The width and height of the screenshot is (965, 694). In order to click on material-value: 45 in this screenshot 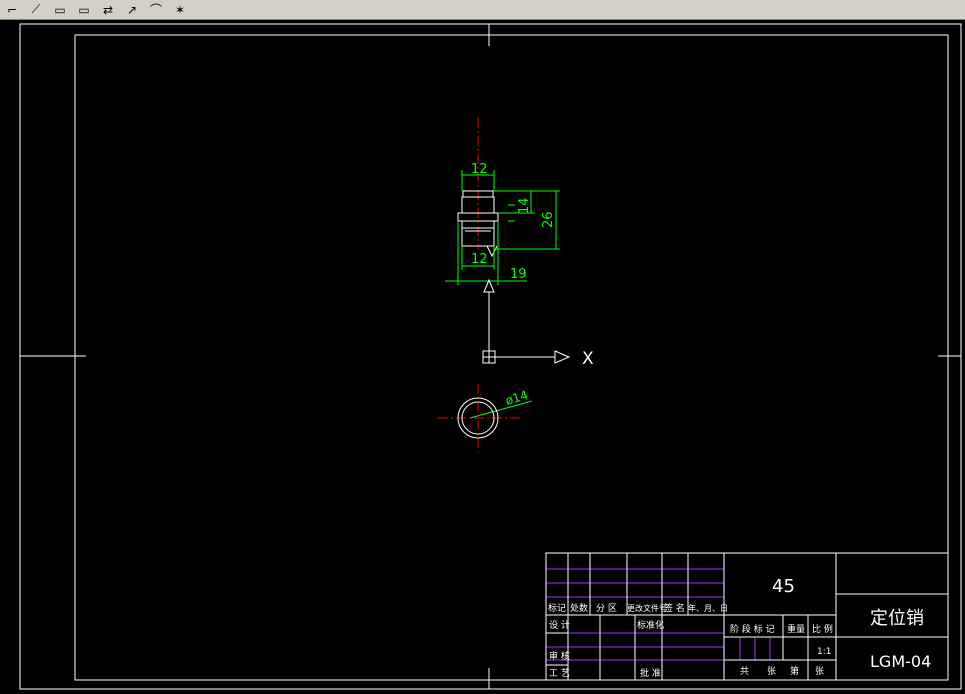, I will do `click(783, 586)`.